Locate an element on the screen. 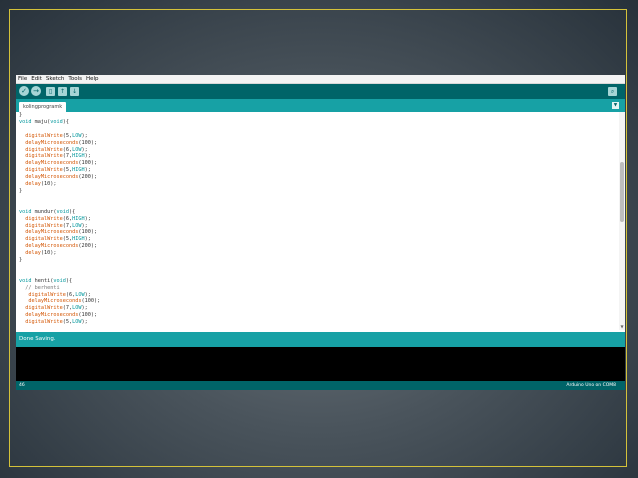 This screenshot has width=638, height=478. menu-help: Help is located at coordinates (92, 79).